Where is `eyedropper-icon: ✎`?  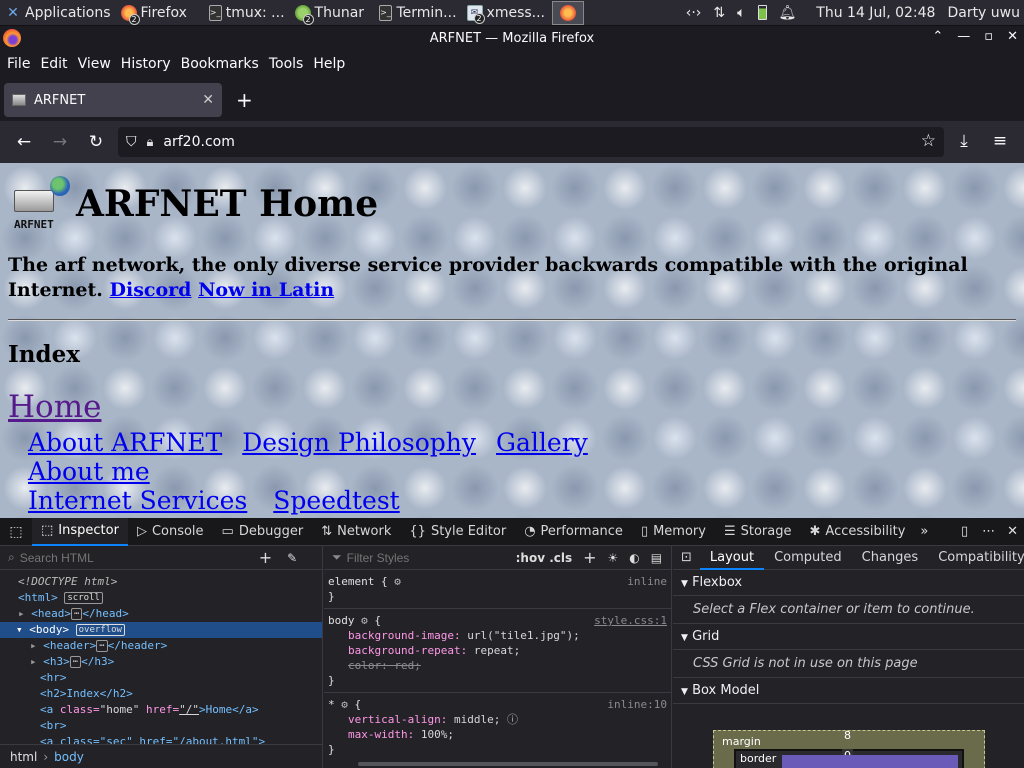
eyedropper-icon: ✎ is located at coordinates (292, 558).